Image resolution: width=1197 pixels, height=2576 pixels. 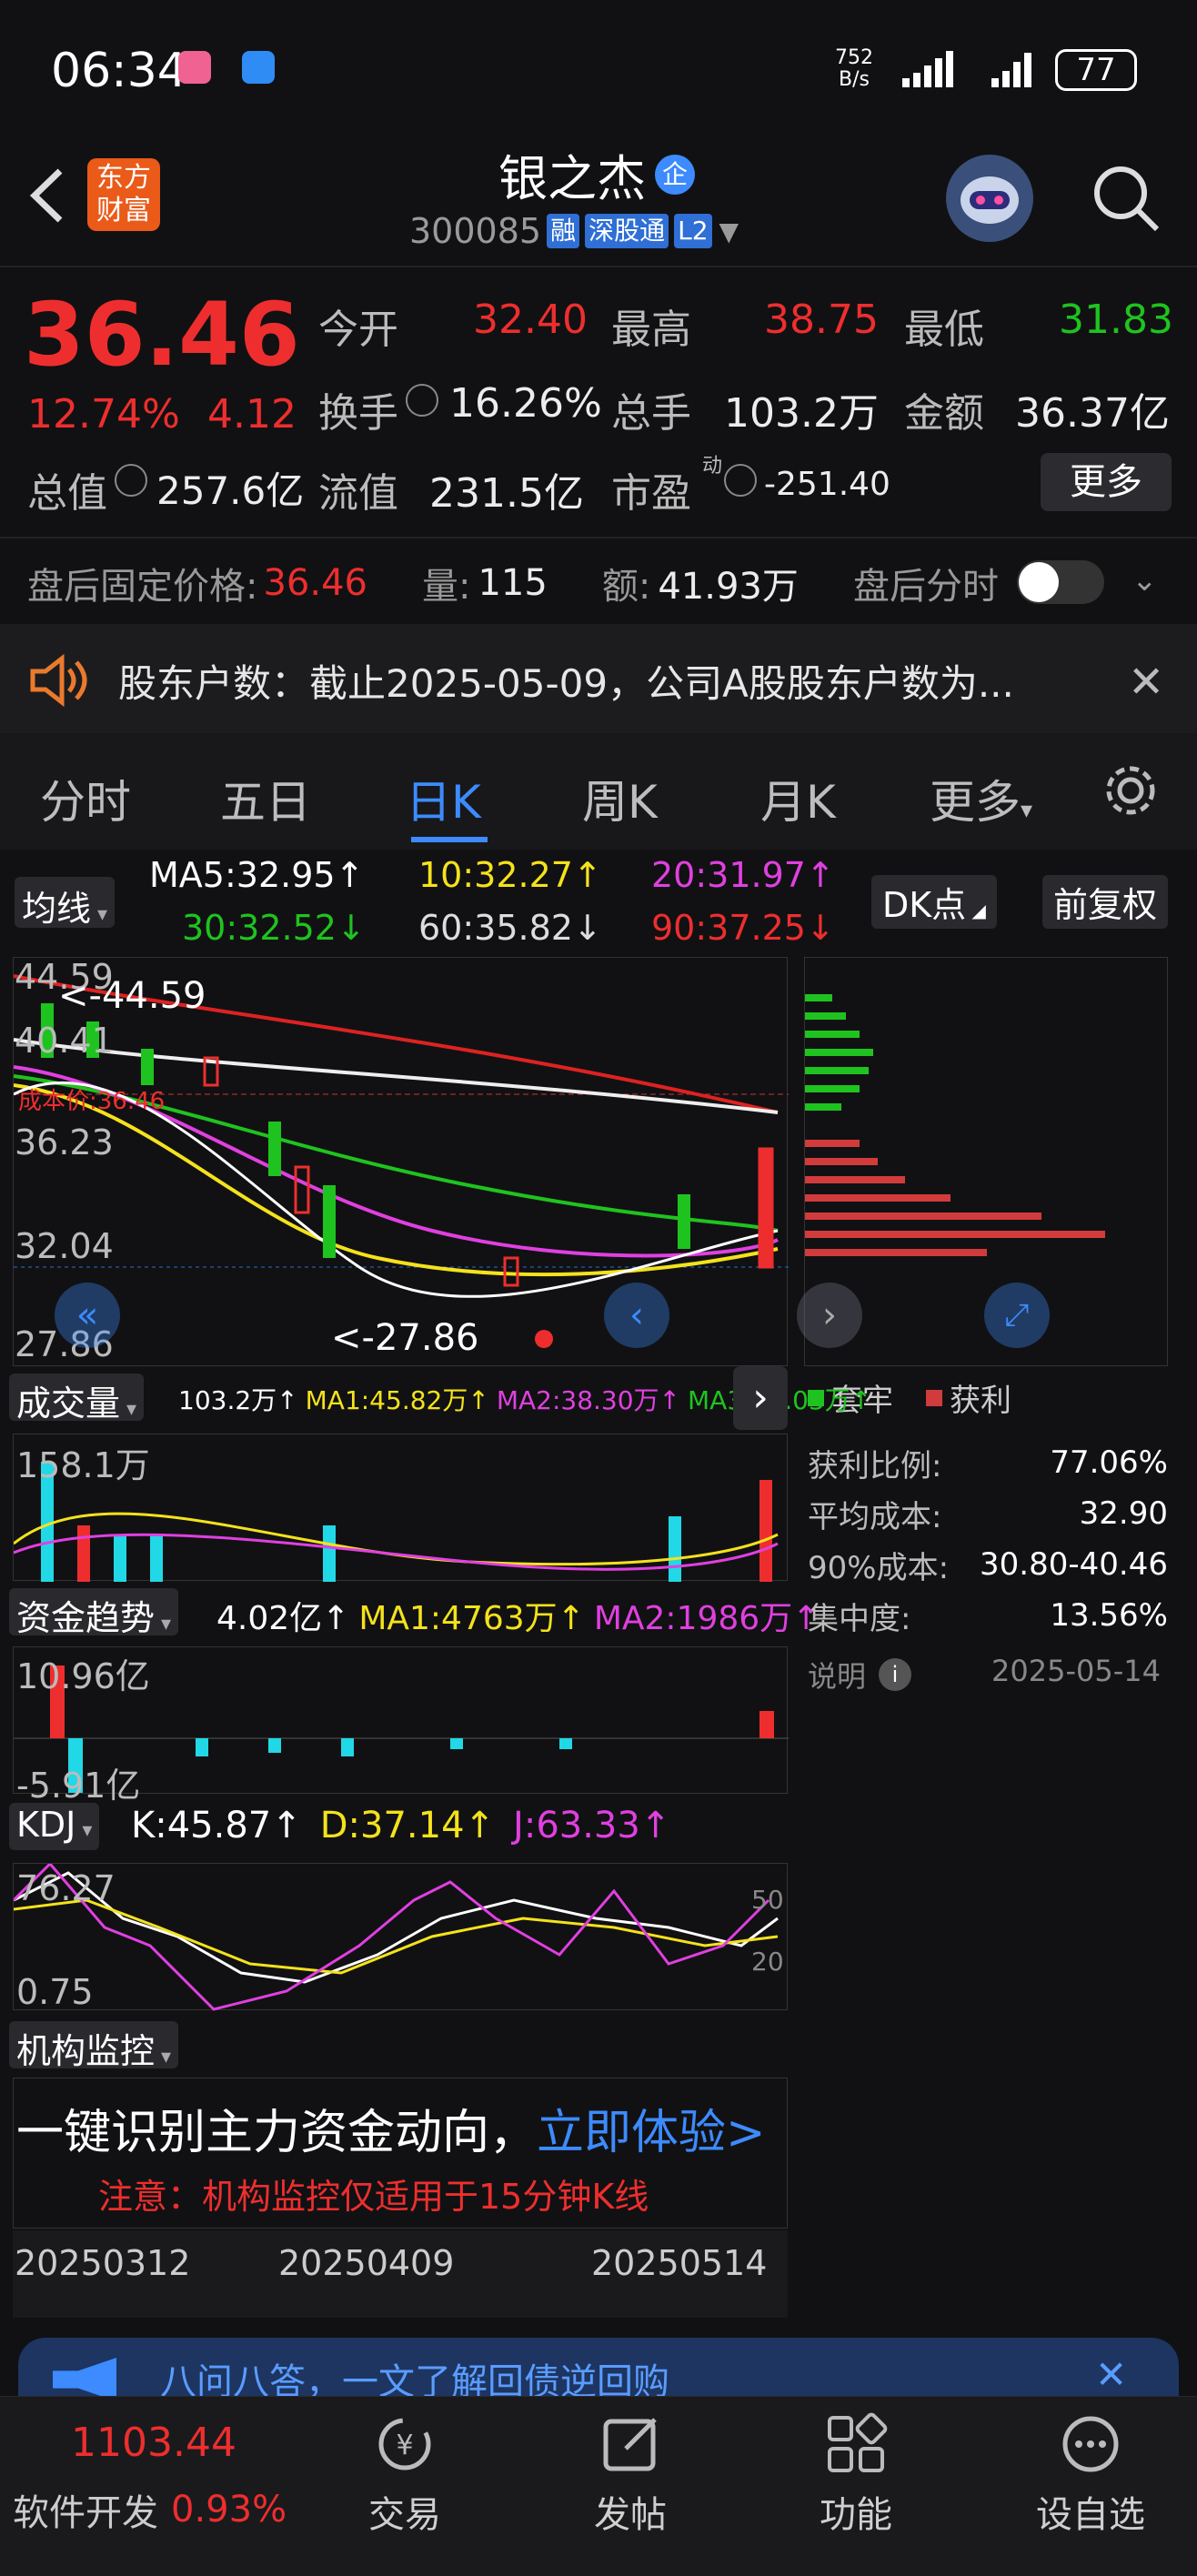 I want to click on after-hours-toggle, so click(x=1060, y=582).